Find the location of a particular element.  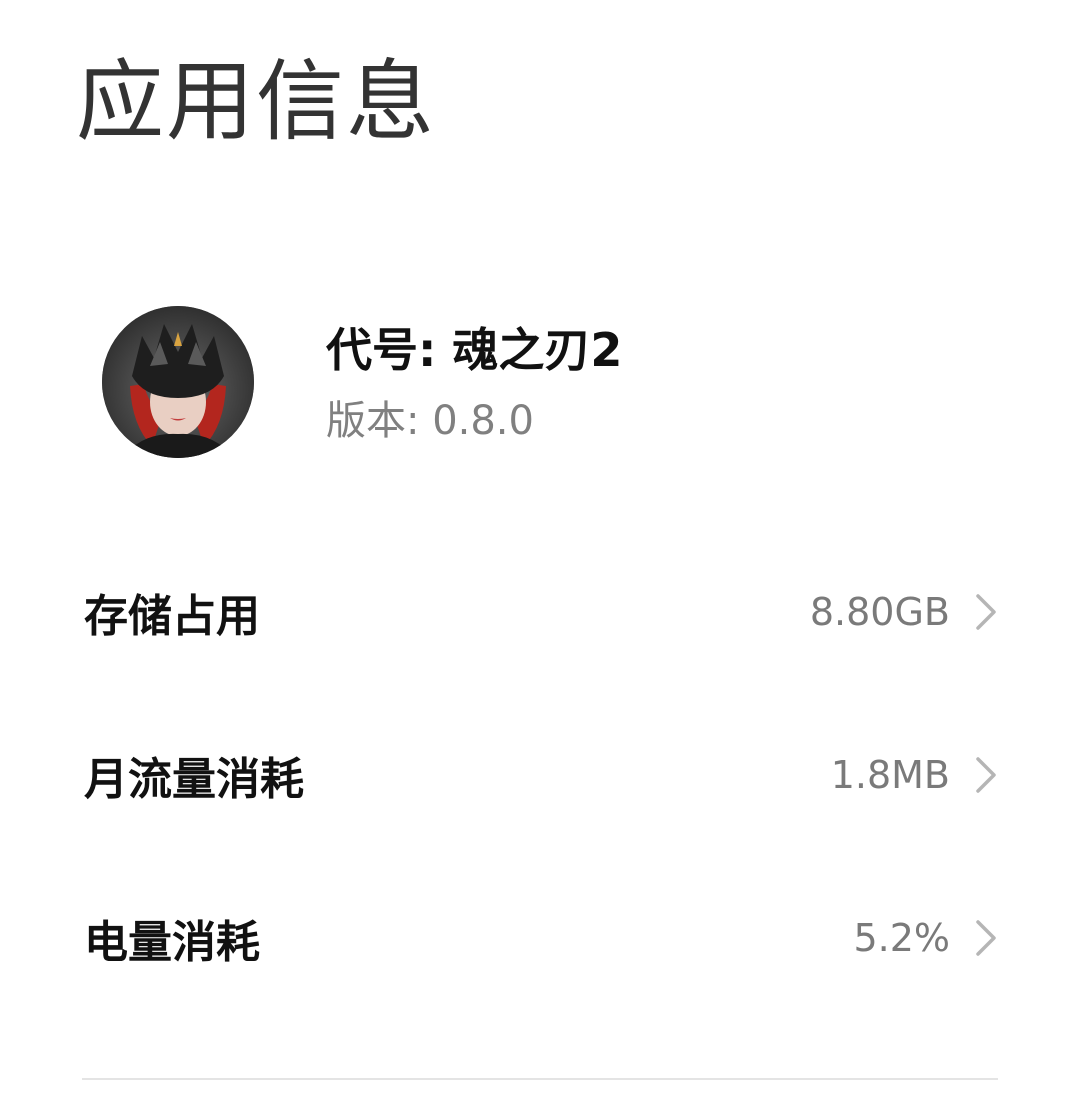

row-value: 1.8MB is located at coordinates (890, 775).